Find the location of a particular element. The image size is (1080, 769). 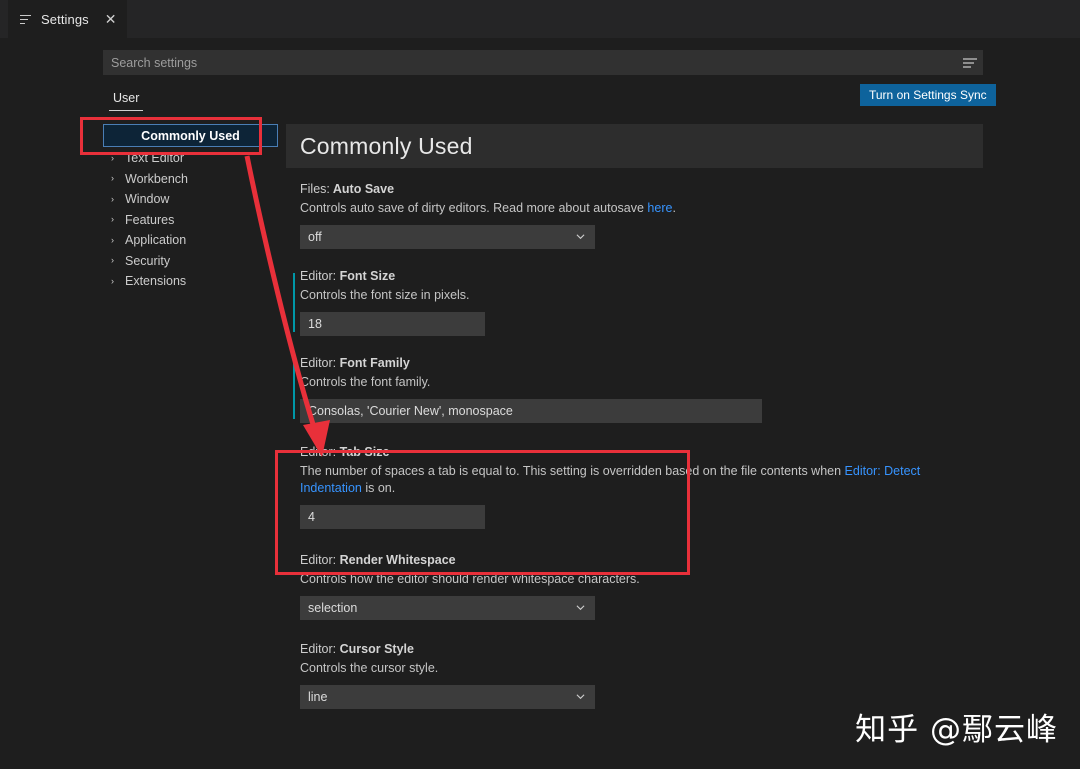

setting-input-value: Consolas, 'Courier New', monospace is located at coordinates (410, 411).